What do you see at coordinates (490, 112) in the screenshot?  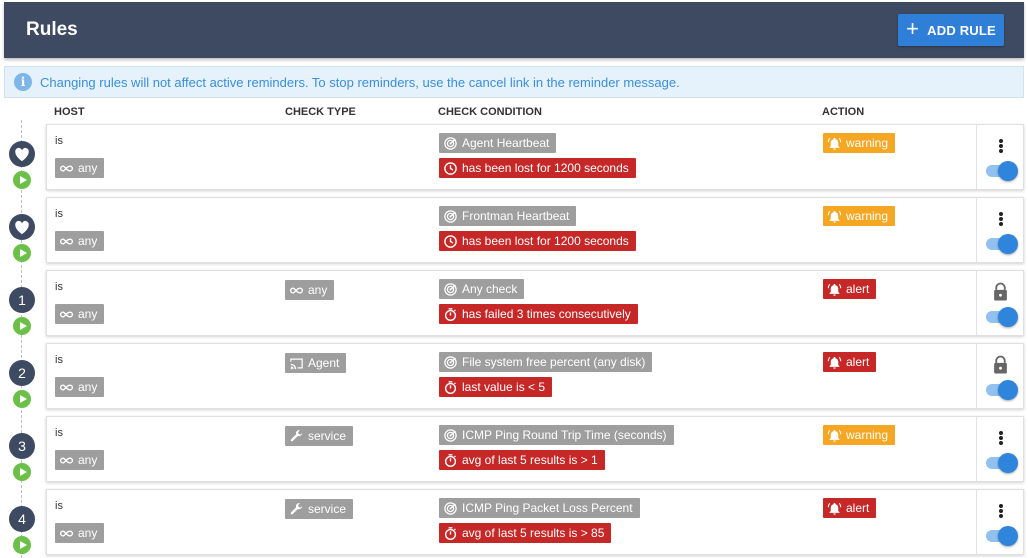 I see `column-header-check-condition: CHECK CONDITION` at bounding box center [490, 112].